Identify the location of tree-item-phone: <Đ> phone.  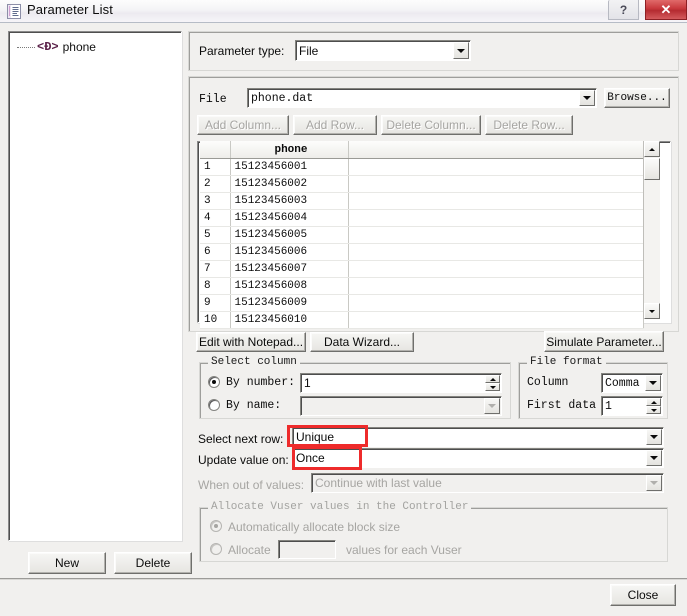
(56, 47).